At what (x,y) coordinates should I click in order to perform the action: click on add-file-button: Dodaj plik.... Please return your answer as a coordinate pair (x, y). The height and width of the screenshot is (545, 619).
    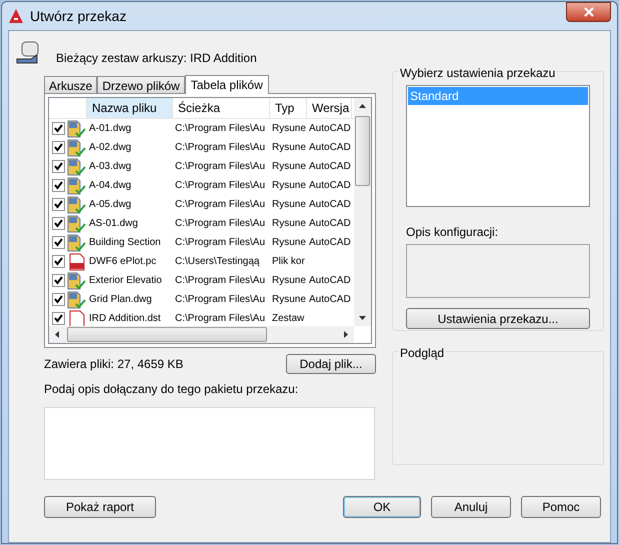
    Looking at the image, I should click on (331, 364).